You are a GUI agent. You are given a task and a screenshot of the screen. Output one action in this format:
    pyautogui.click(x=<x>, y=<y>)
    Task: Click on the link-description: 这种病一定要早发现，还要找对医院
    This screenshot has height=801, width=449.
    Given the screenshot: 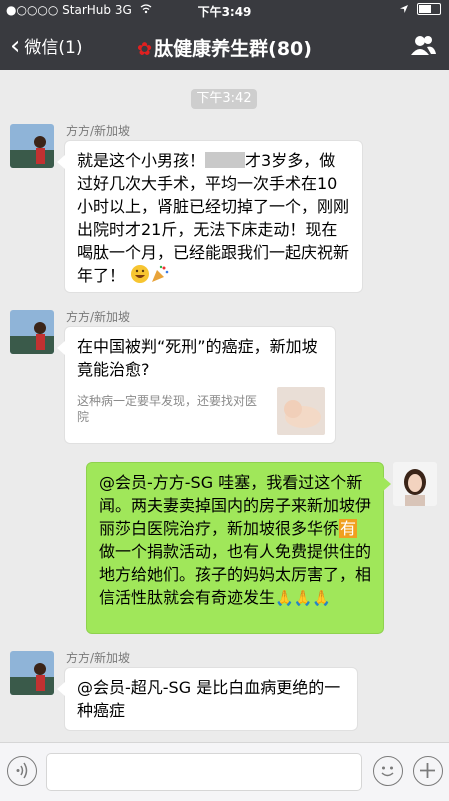 What is the action you would take?
    pyautogui.click(x=167, y=409)
    